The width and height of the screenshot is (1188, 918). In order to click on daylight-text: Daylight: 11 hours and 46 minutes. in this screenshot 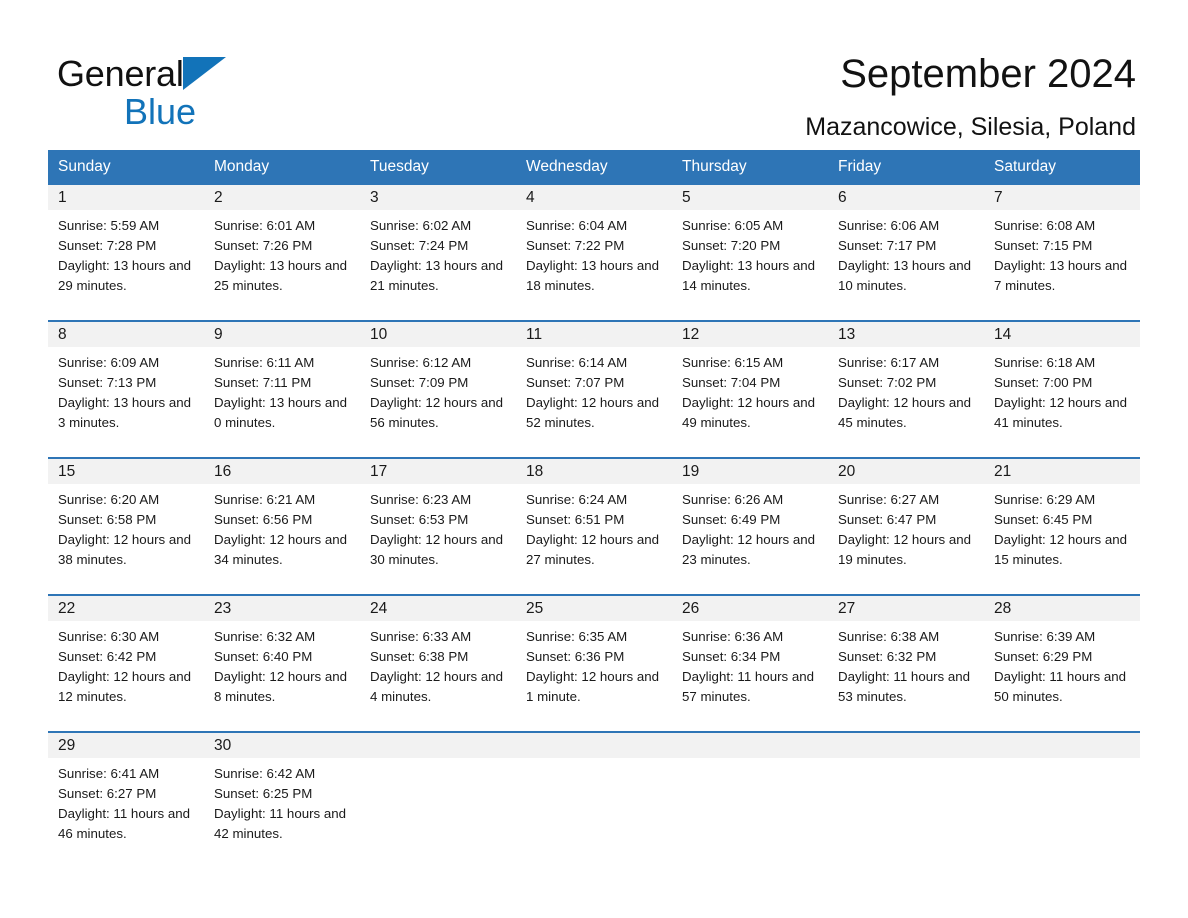, I will do `click(124, 824)`.